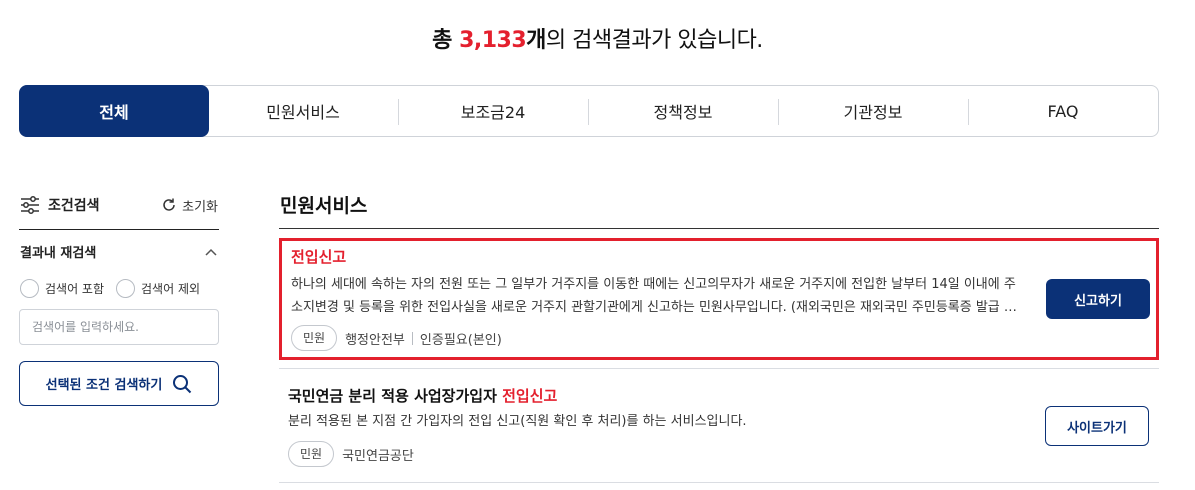 The image size is (1195, 490). What do you see at coordinates (169, 204) in the screenshot?
I see `refresh-icon` at bounding box center [169, 204].